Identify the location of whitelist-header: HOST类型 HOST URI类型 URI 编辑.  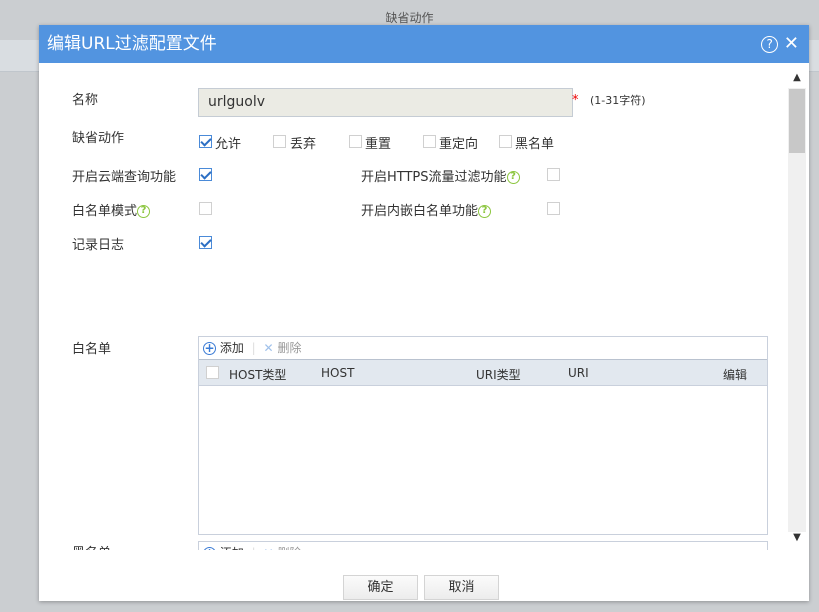
(483, 373).